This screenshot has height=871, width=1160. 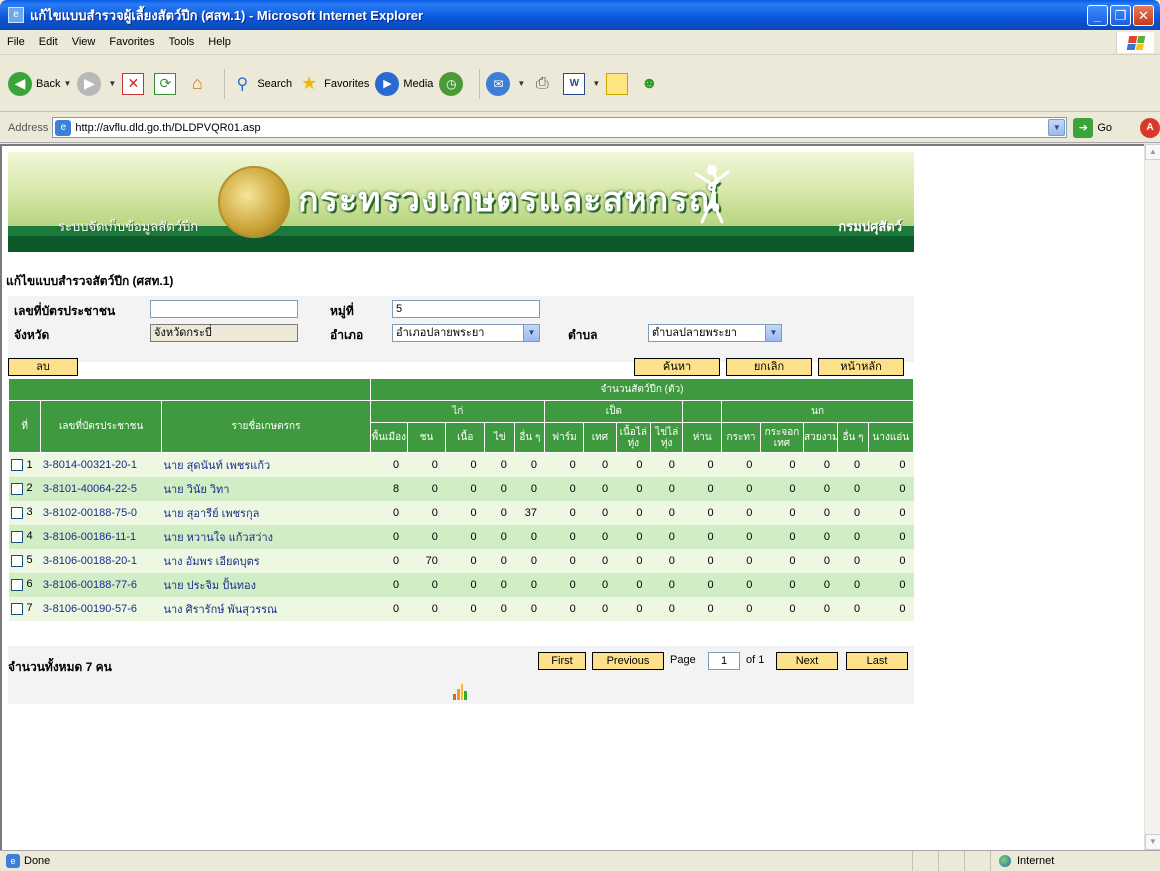 I want to click on edit-button: W ▼, so click(x=581, y=83).